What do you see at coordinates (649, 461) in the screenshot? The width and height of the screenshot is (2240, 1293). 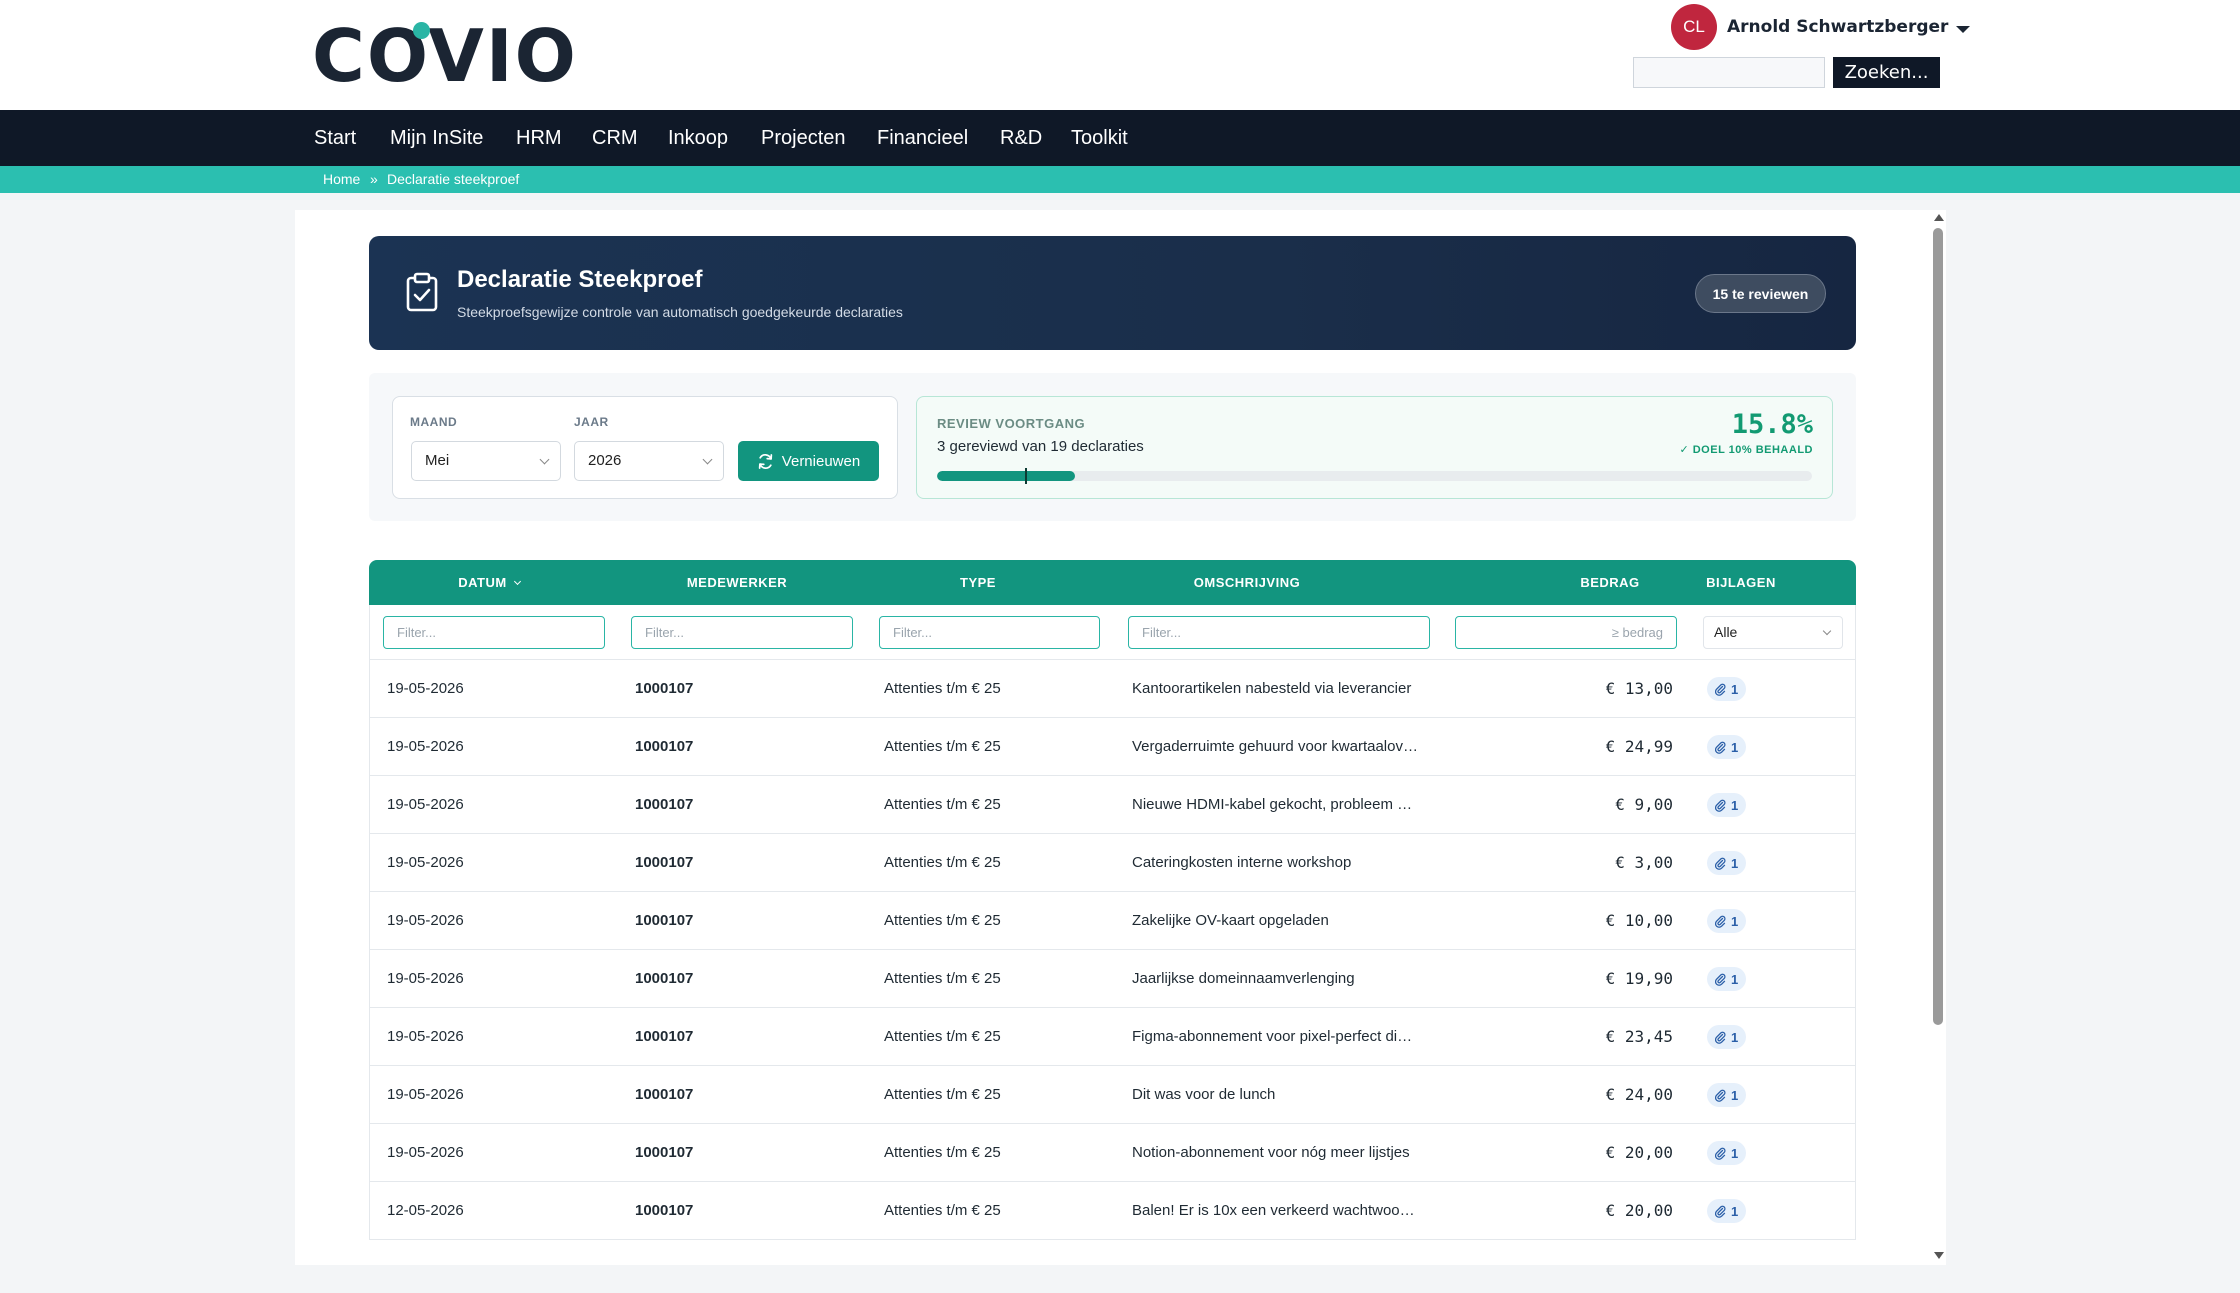 I see `year-select: 2026` at bounding box center [649, 461].